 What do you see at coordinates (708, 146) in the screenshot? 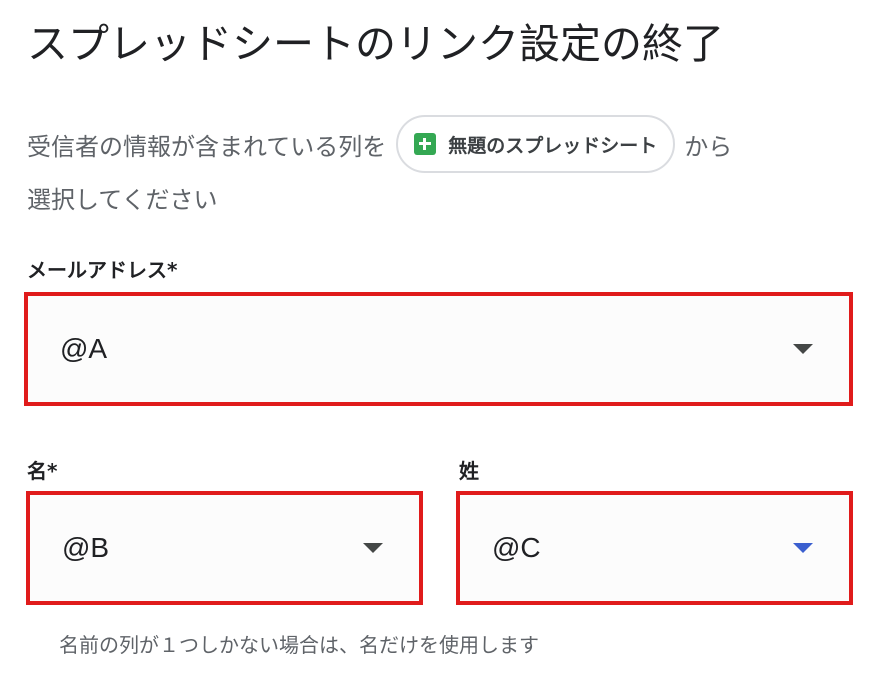
I see `intro-after-chip: から` at bounding box center [708, 146].